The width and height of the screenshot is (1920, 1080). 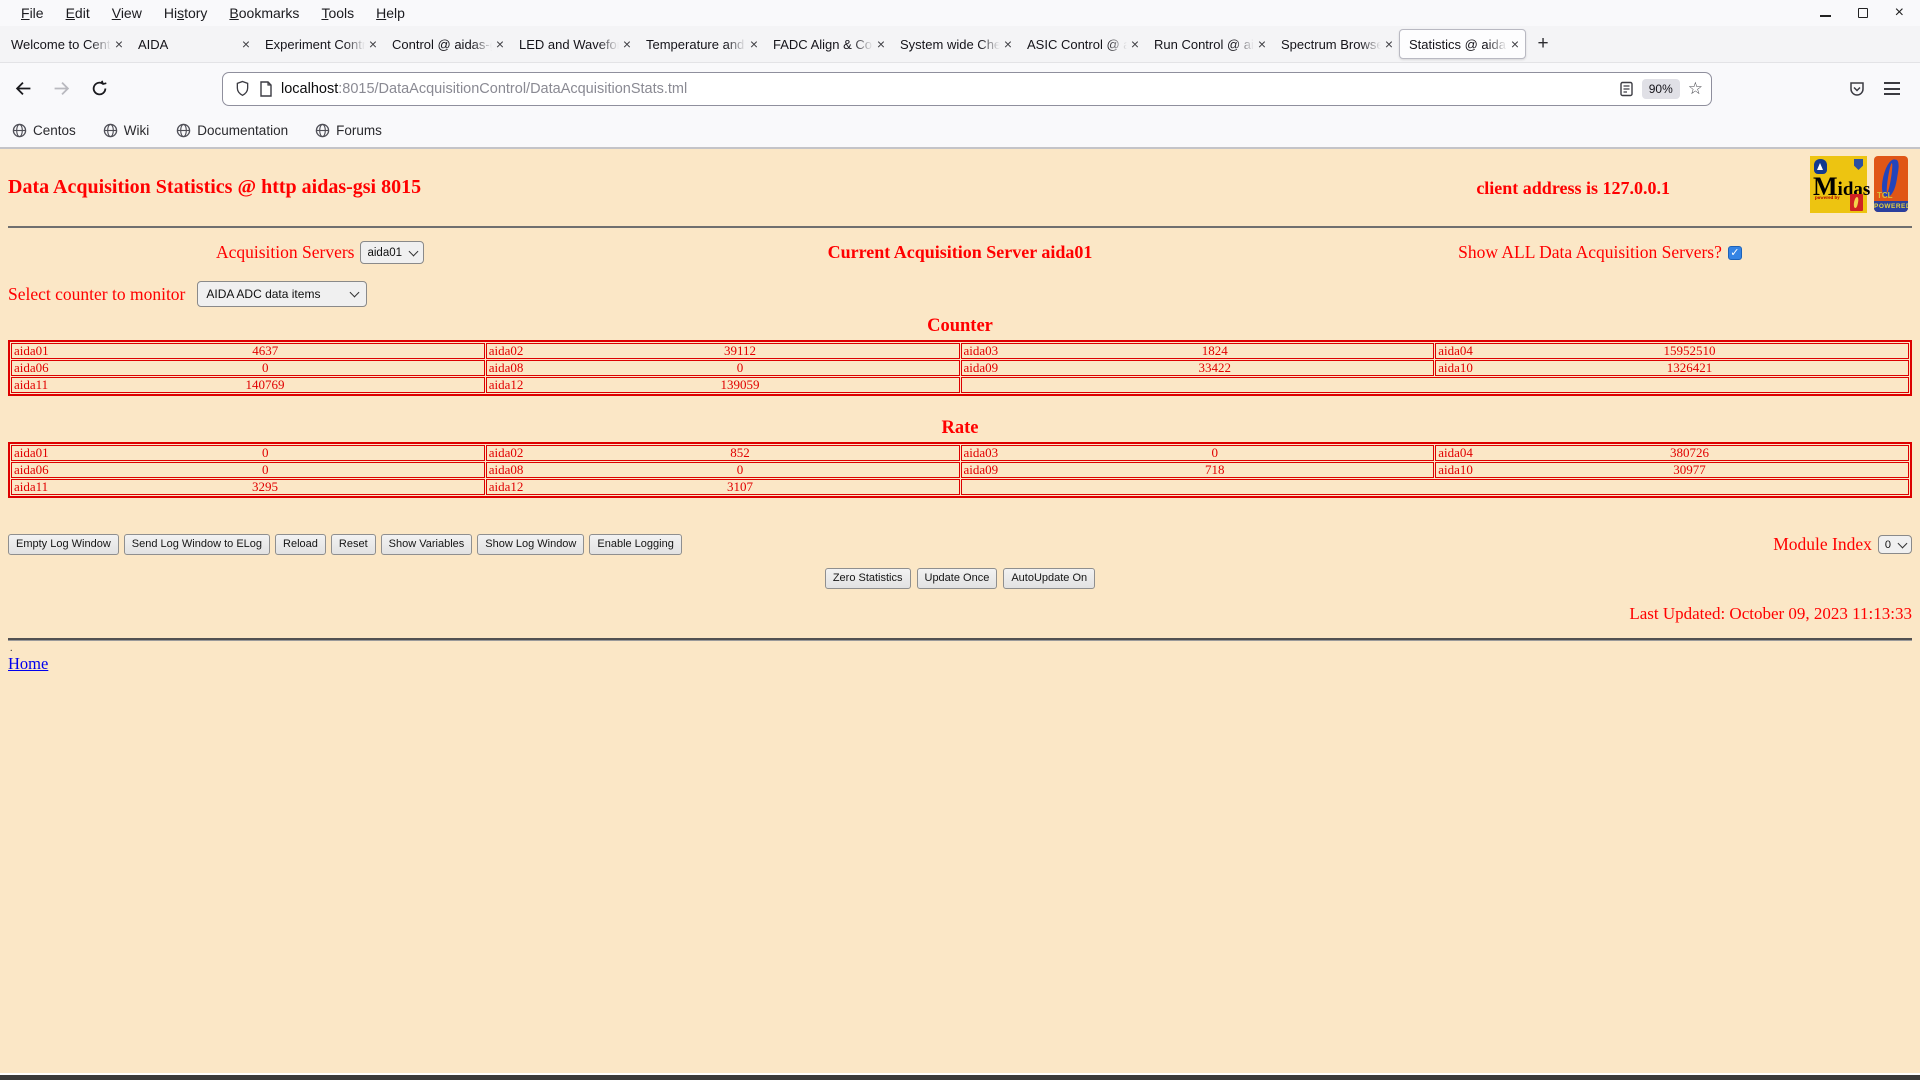 I want to click on module-index-select: 0, so click(x=1894, y=544).